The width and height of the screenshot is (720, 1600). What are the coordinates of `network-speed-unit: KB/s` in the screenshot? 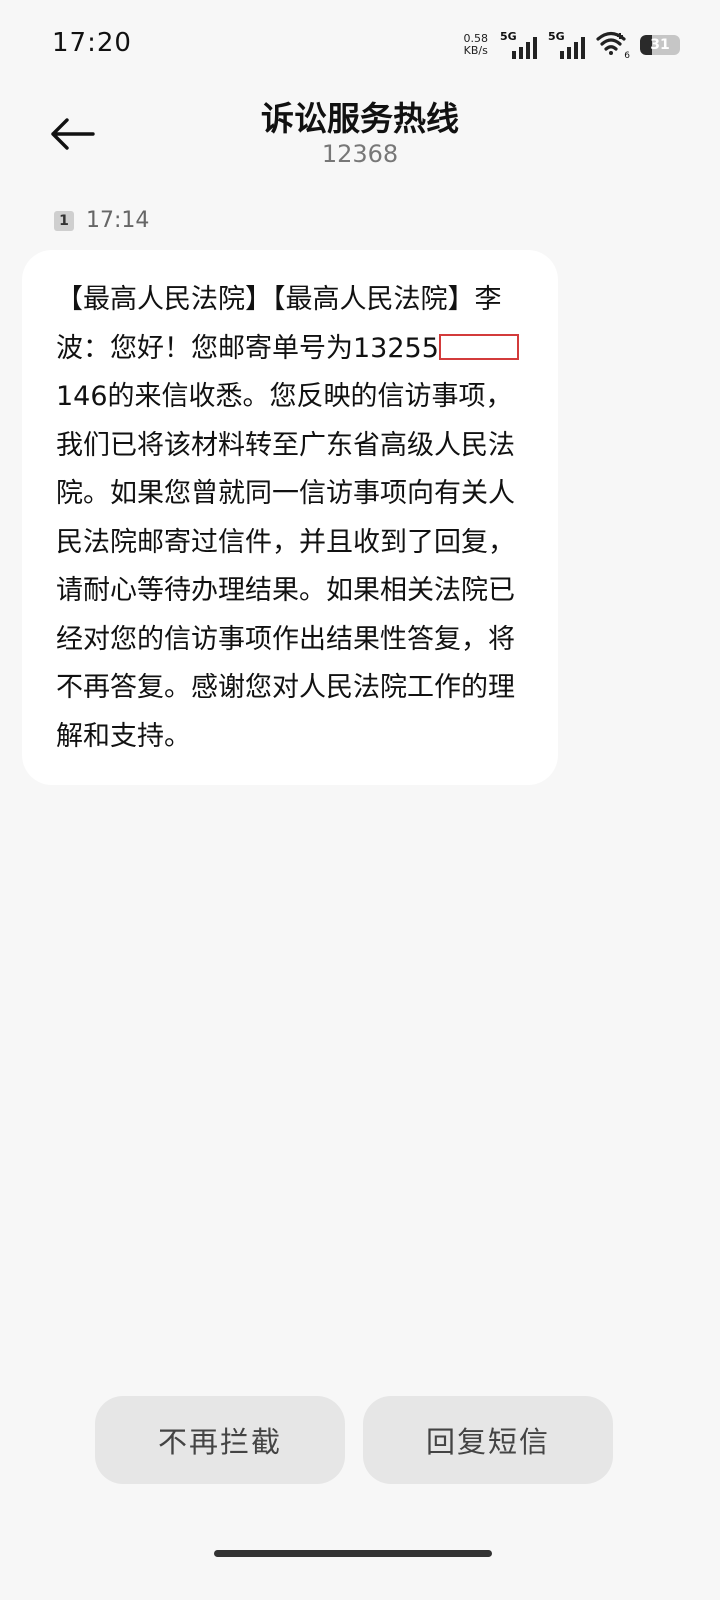 It's located at (475, 50).